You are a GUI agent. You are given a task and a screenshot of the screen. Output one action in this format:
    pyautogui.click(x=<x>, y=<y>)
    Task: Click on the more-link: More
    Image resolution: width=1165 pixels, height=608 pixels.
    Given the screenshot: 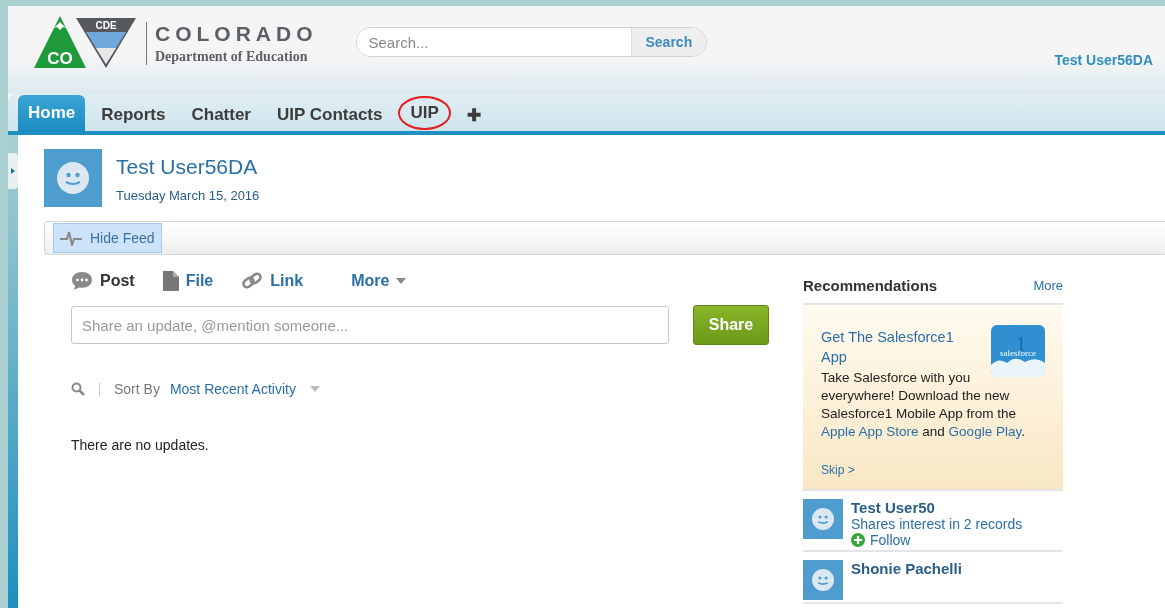 What is the action you would take?
    pyautogui.click(x=1048, y=285)
    